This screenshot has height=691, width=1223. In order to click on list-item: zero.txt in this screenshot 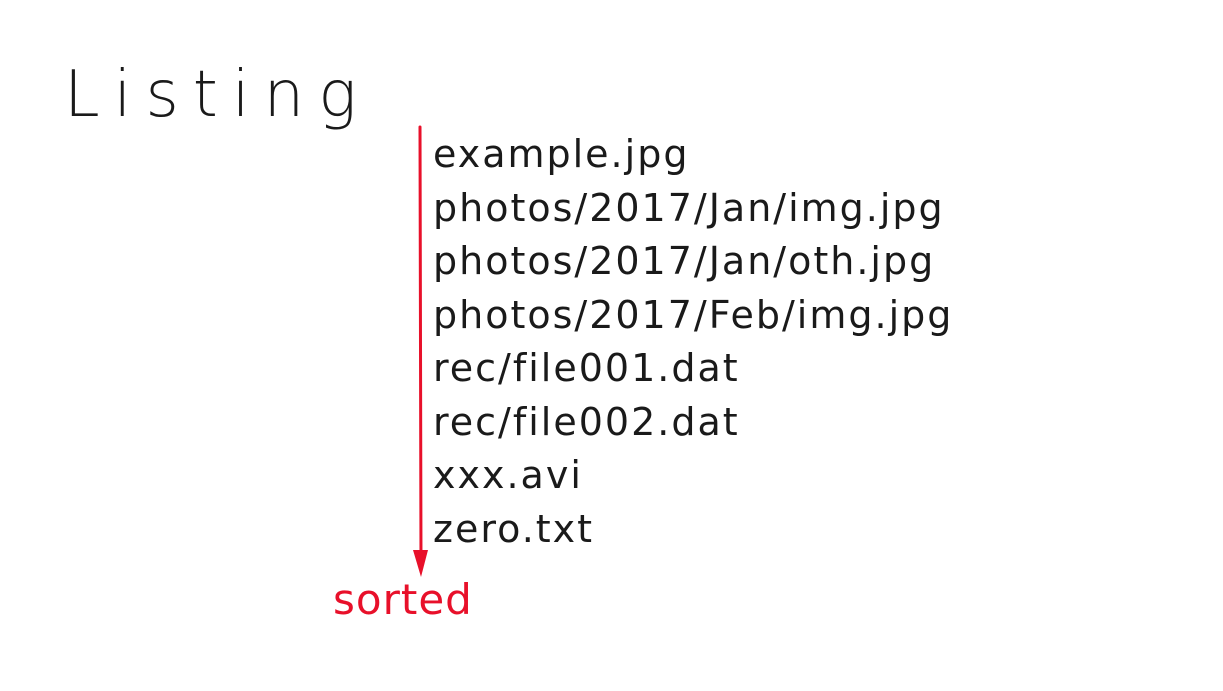, I will do `click(514, 528)`.